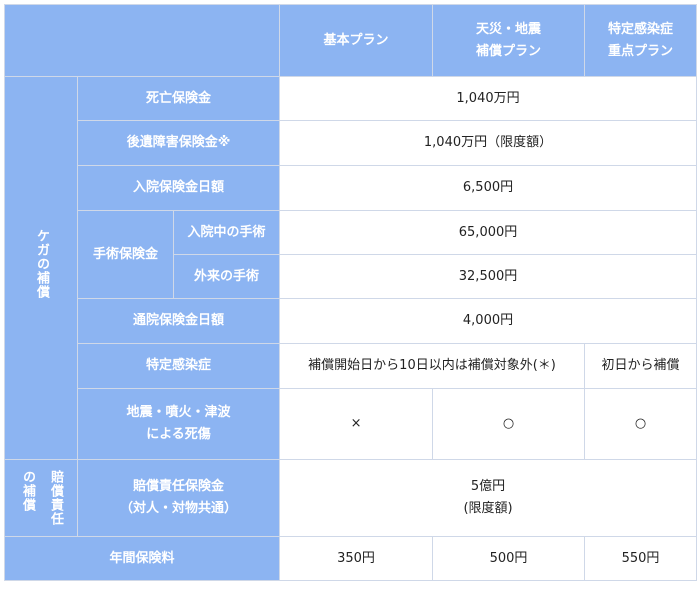 The height and width of the screenshot is (589, 700). Describe the element at coordinates (41, 498) in the screenshot. I see `group-liability-compensation: 賠償責任 の補償` at that location.